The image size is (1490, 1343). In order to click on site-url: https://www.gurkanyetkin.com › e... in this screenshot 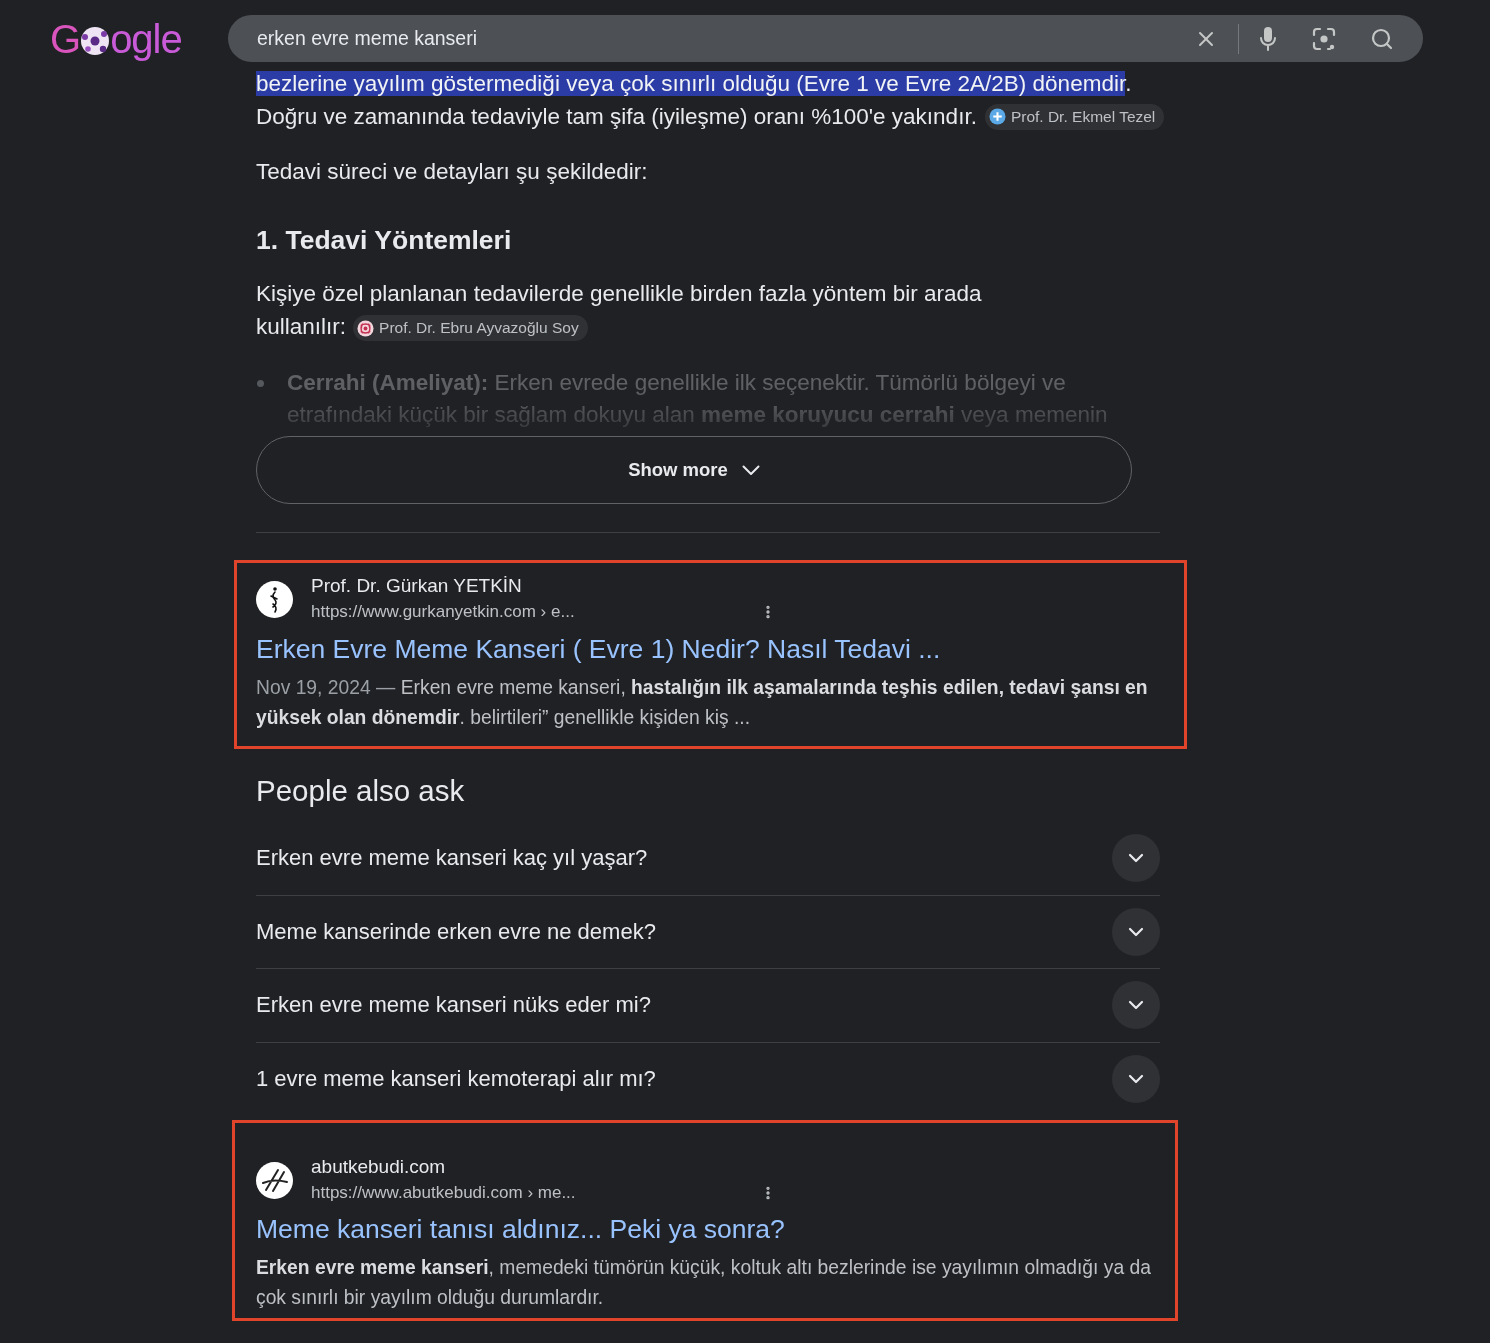, I will do `click(443, 612)`.